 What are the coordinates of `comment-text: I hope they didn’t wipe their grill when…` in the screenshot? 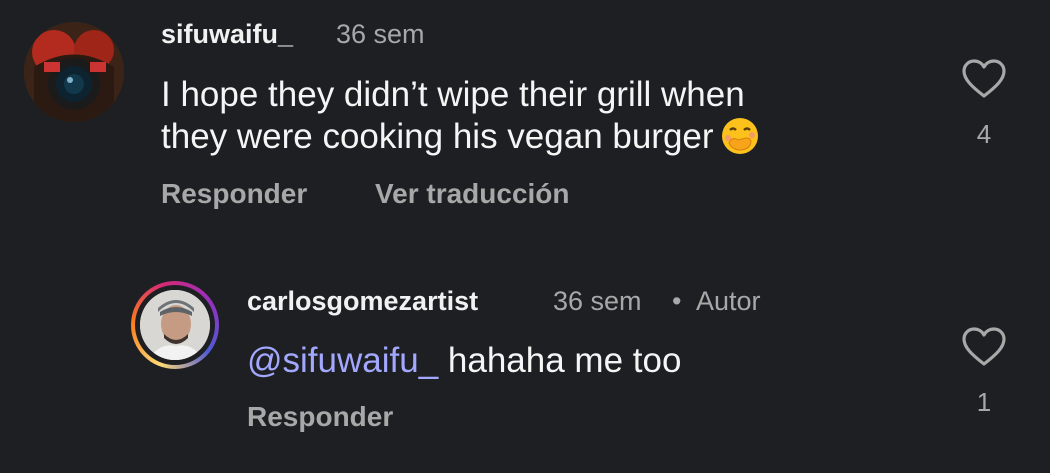 It's located at (521, 116).